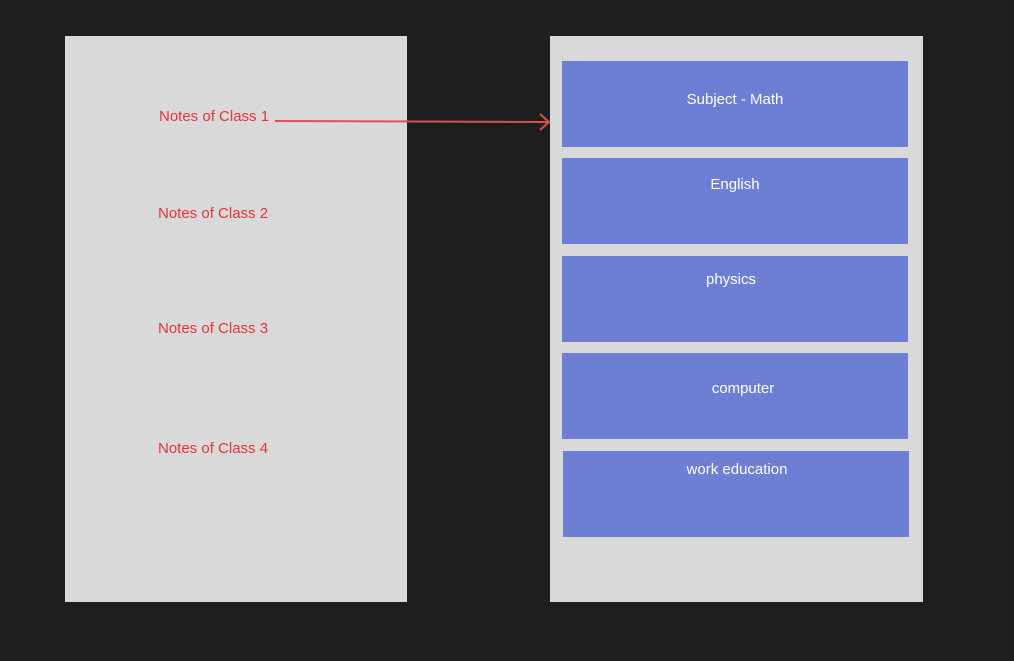 This screenshot has width=1014, height=661. I want to click on subject-card-computer: computer, so click(735, 396).